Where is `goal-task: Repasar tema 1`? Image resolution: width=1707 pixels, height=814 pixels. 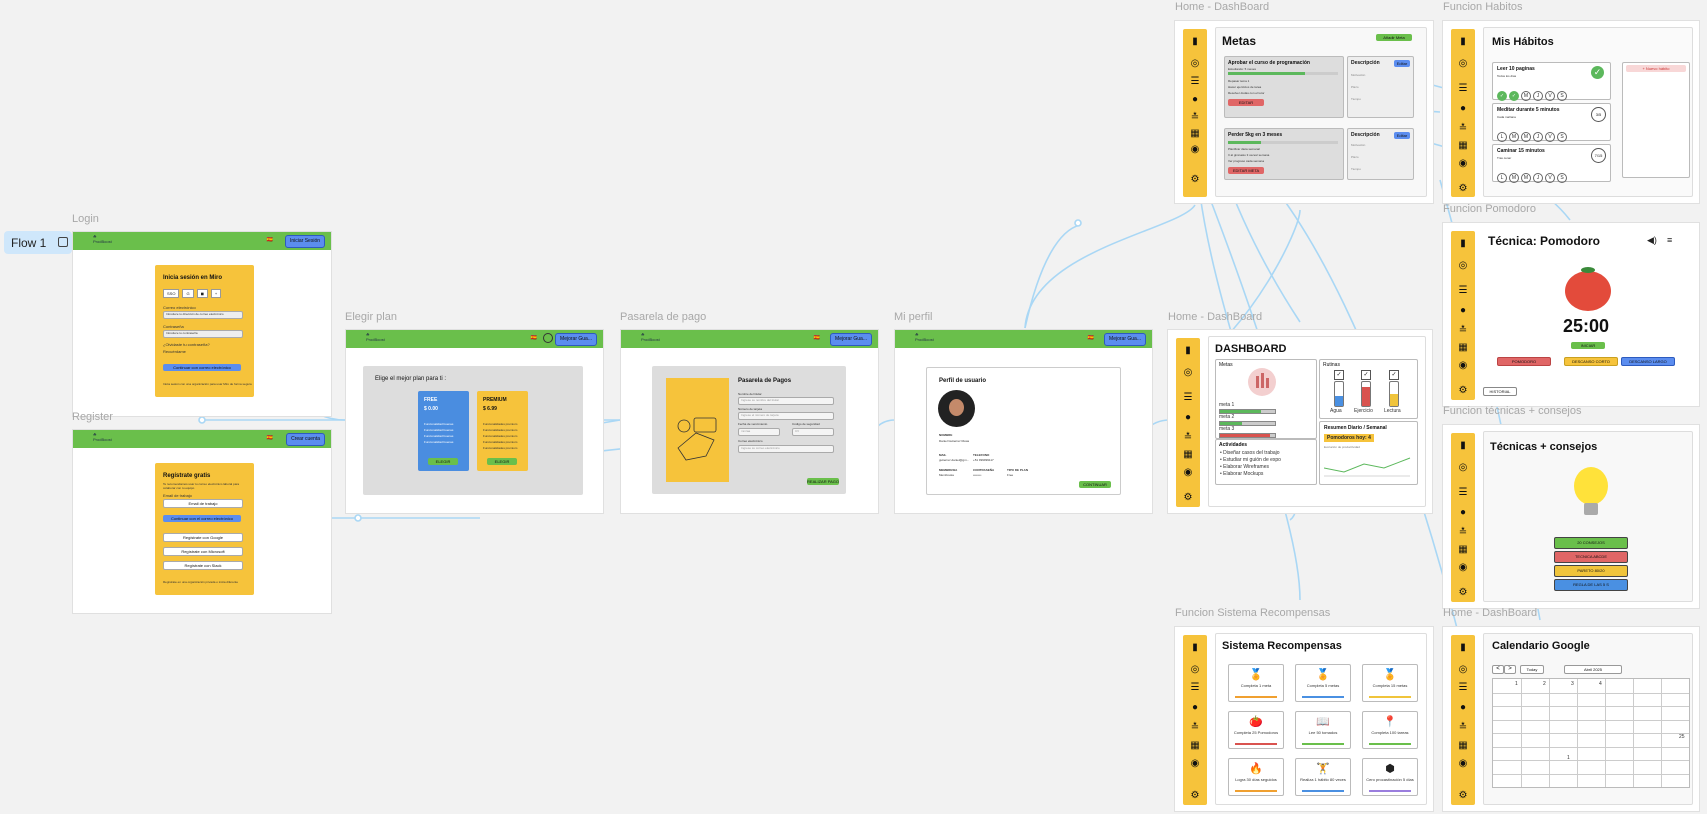 goal-task: Repasar tema 1 is located at coordinates (1238, 81).